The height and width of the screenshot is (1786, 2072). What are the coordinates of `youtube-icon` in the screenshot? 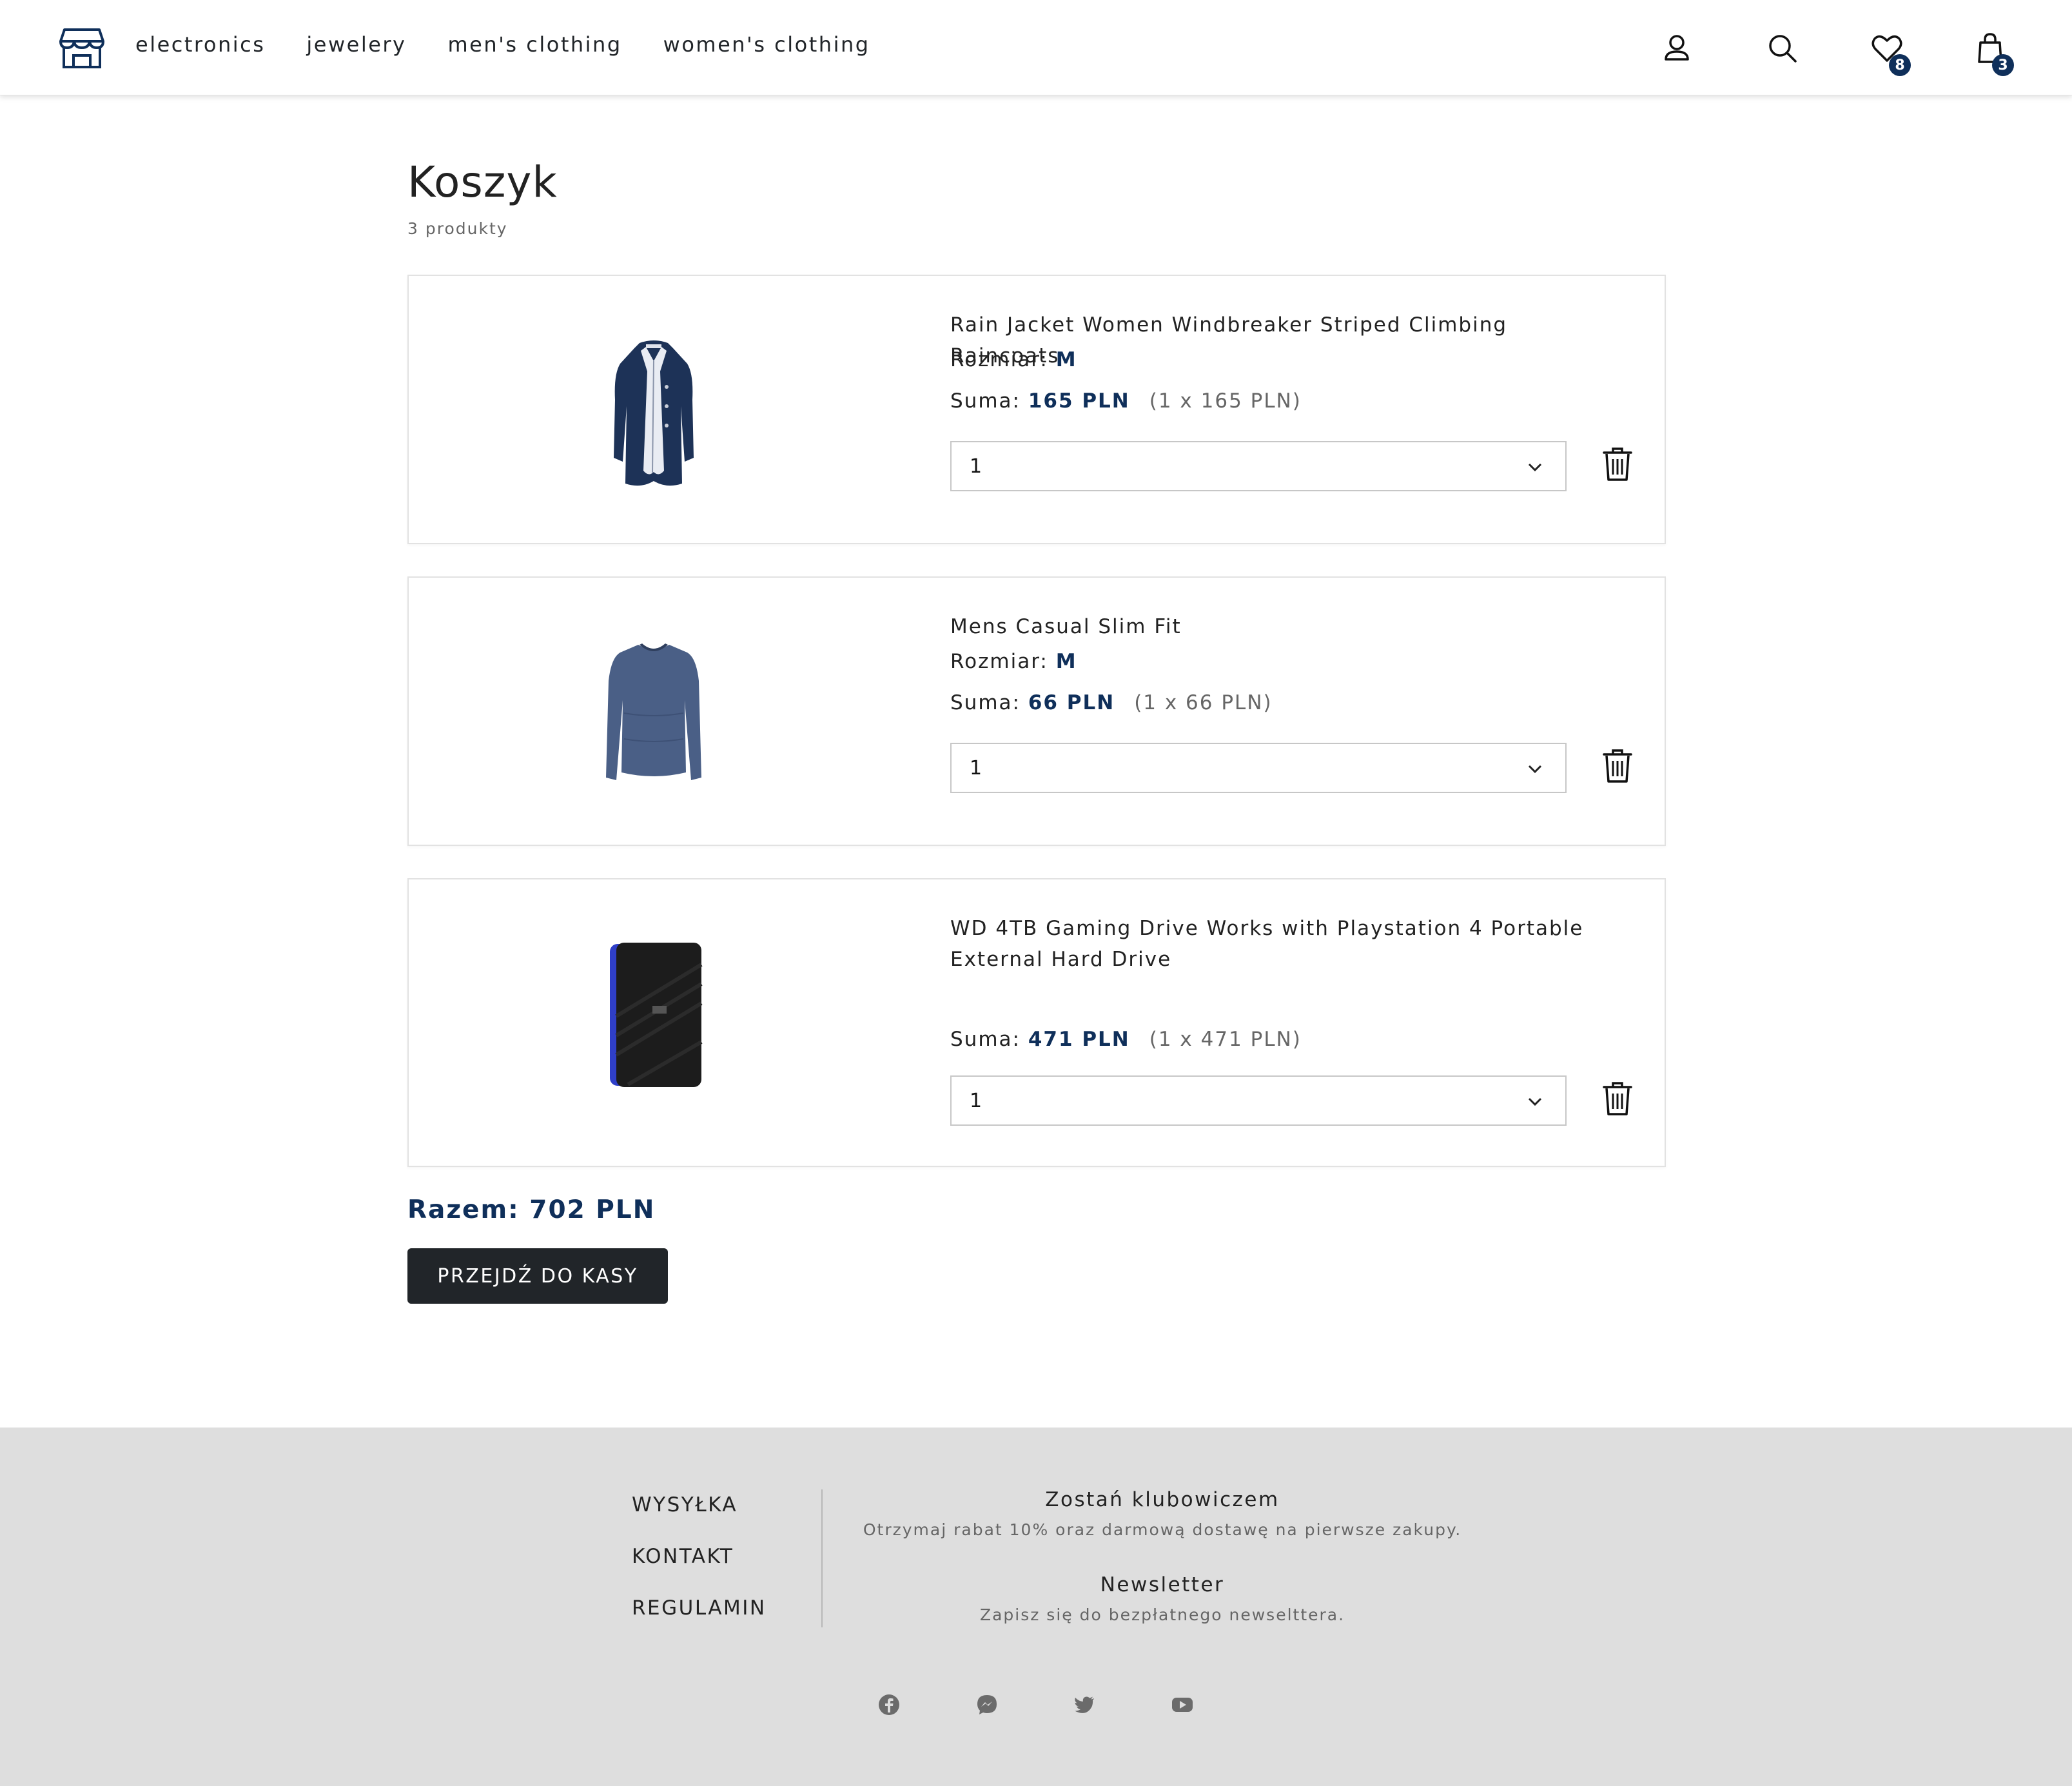 It's located at (1182, 1704).